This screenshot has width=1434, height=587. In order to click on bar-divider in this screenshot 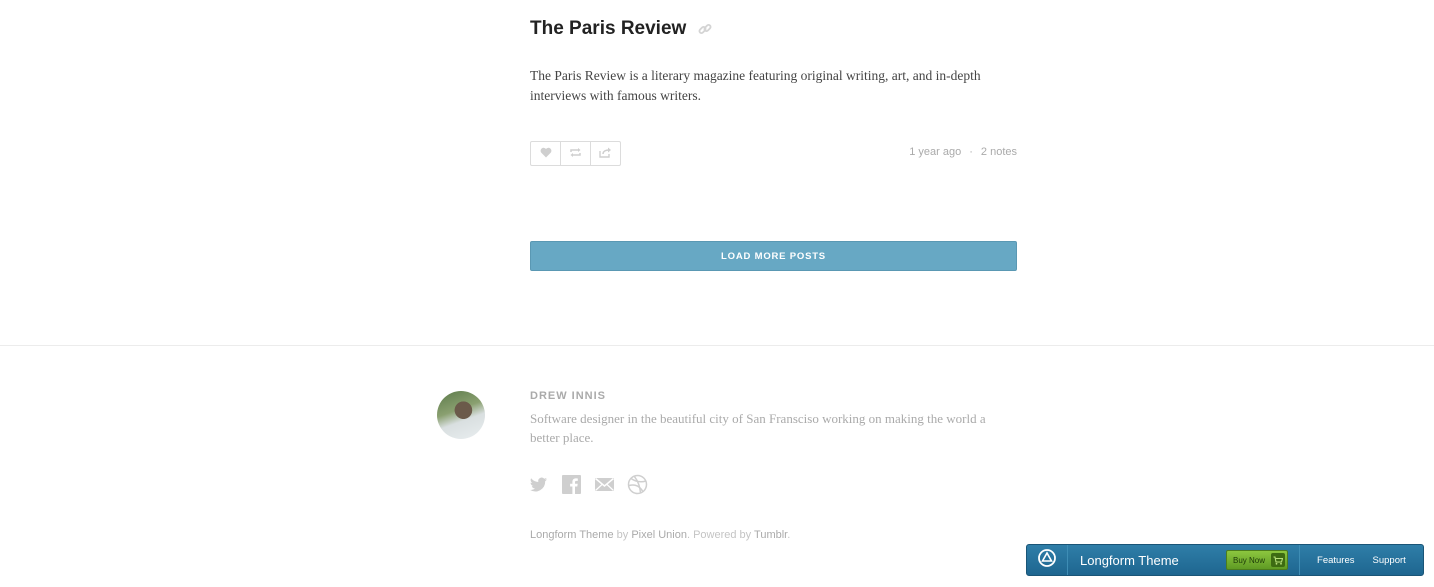, I will do `click(1300, 560)`.